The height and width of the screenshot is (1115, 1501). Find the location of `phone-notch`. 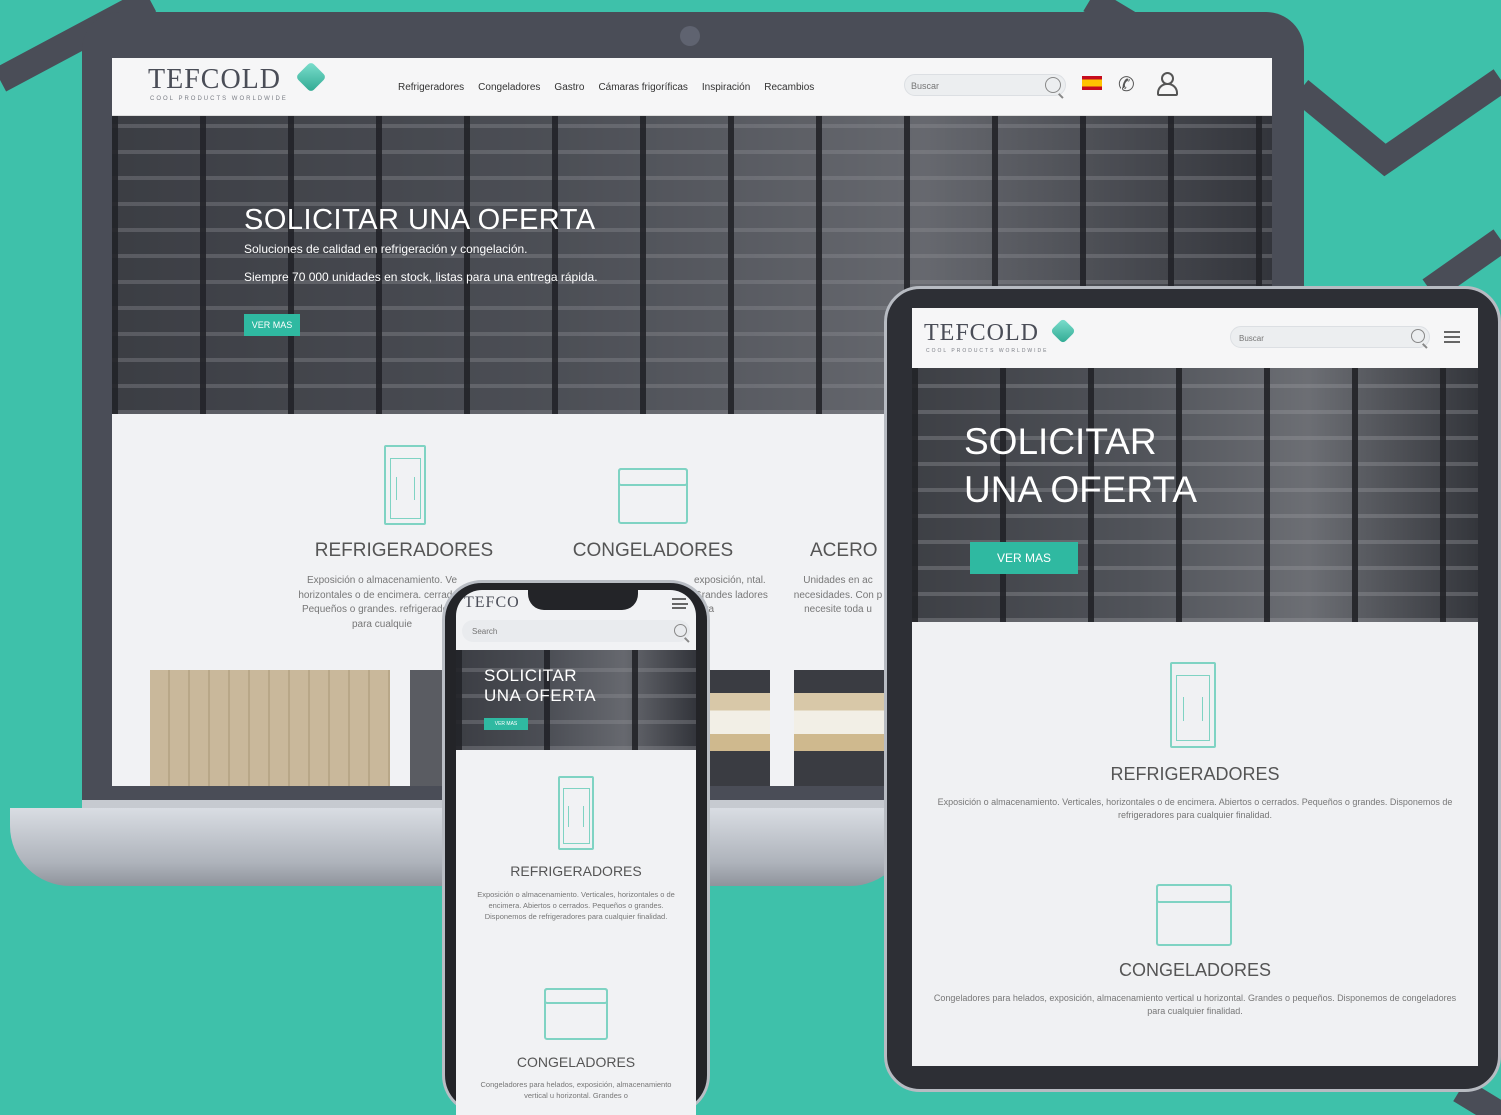

phone-notch is located at coordinates (583, 597).